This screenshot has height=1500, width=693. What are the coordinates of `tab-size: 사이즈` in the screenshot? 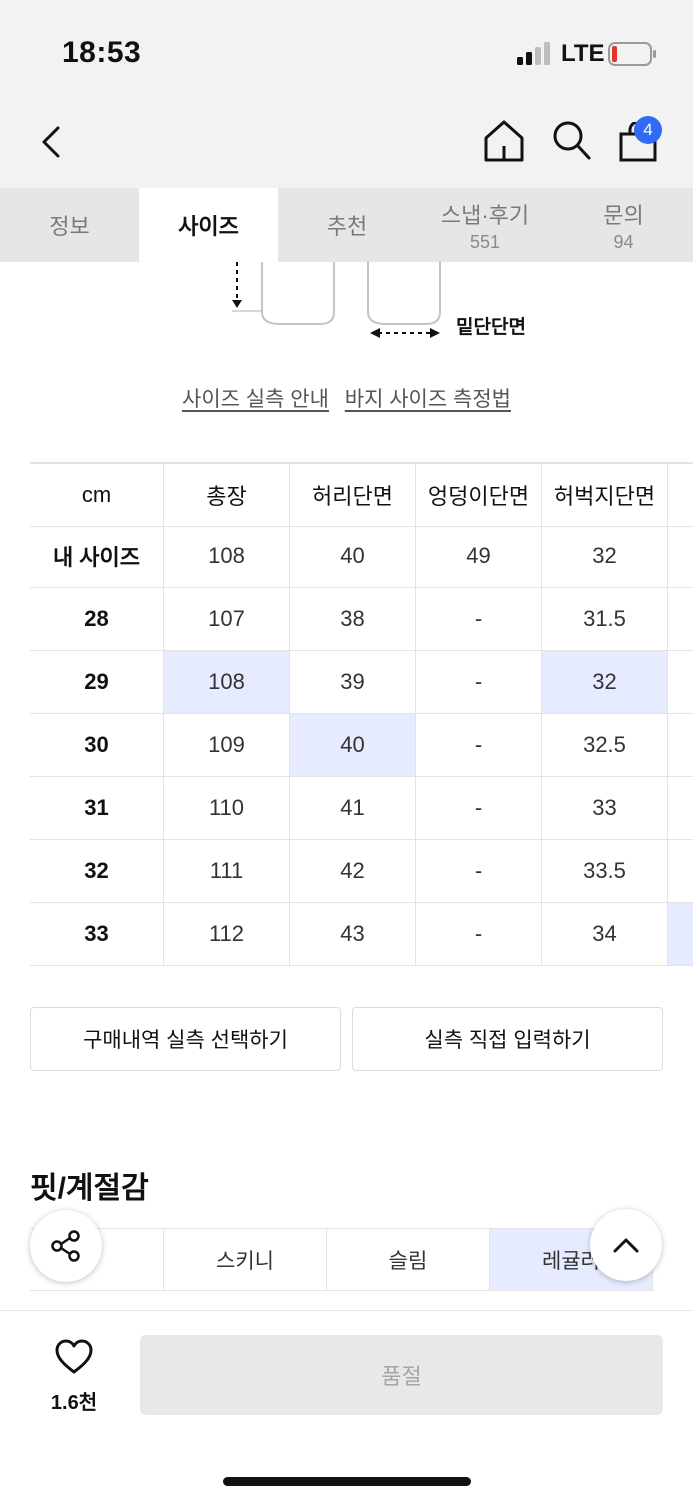 It's located at (208, 225).